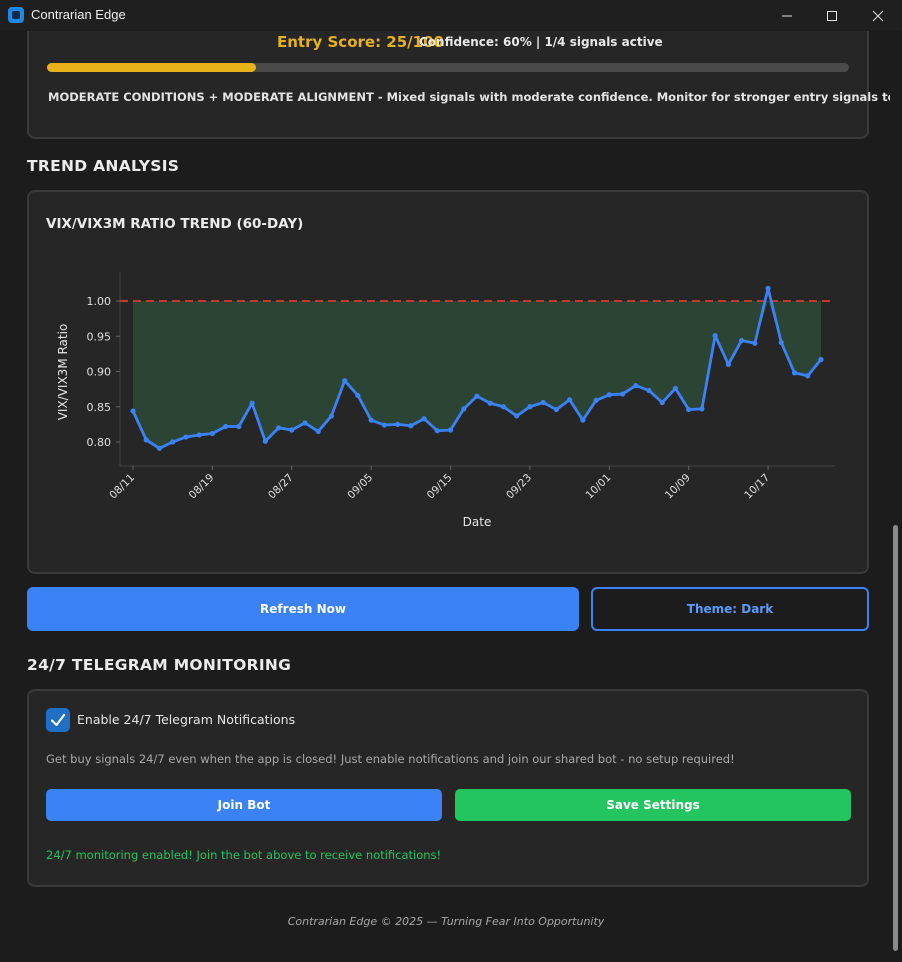 The width and height of the screenshot is (902, 962). Describe the element at coordinates (360, 487) in the screenshot. I see `x-tick-label: 09/05` at that location.